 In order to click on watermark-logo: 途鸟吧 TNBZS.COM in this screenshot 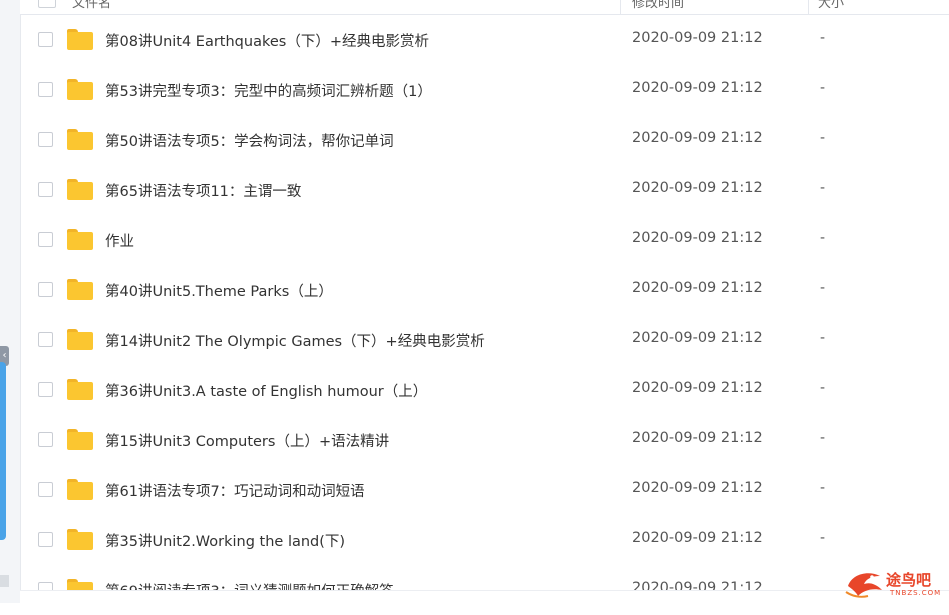, I will do `click(894, 584)`.